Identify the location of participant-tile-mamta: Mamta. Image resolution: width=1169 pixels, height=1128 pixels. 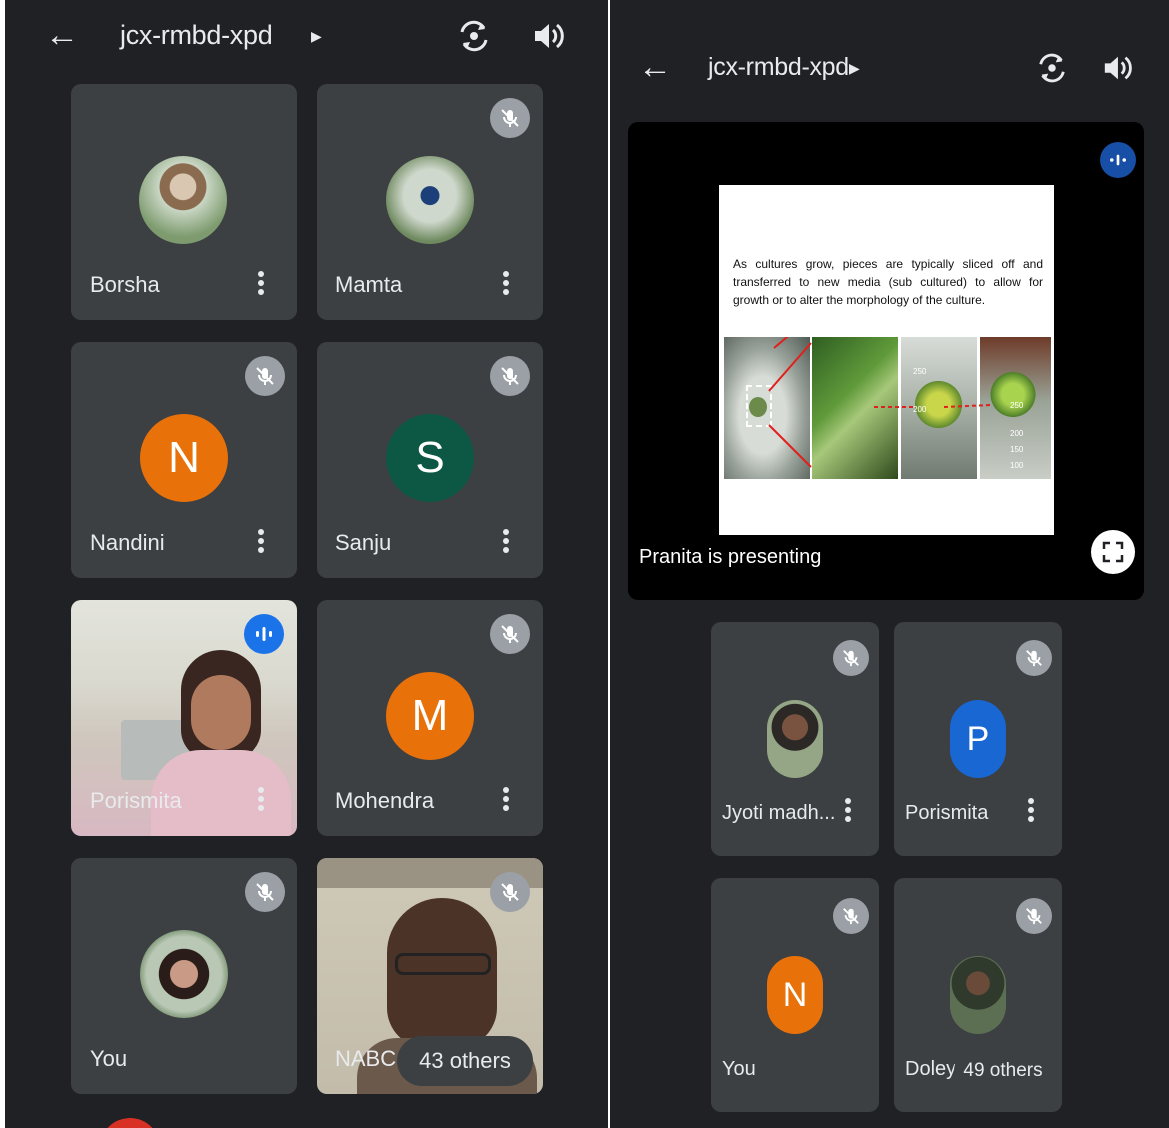
(430, 202).